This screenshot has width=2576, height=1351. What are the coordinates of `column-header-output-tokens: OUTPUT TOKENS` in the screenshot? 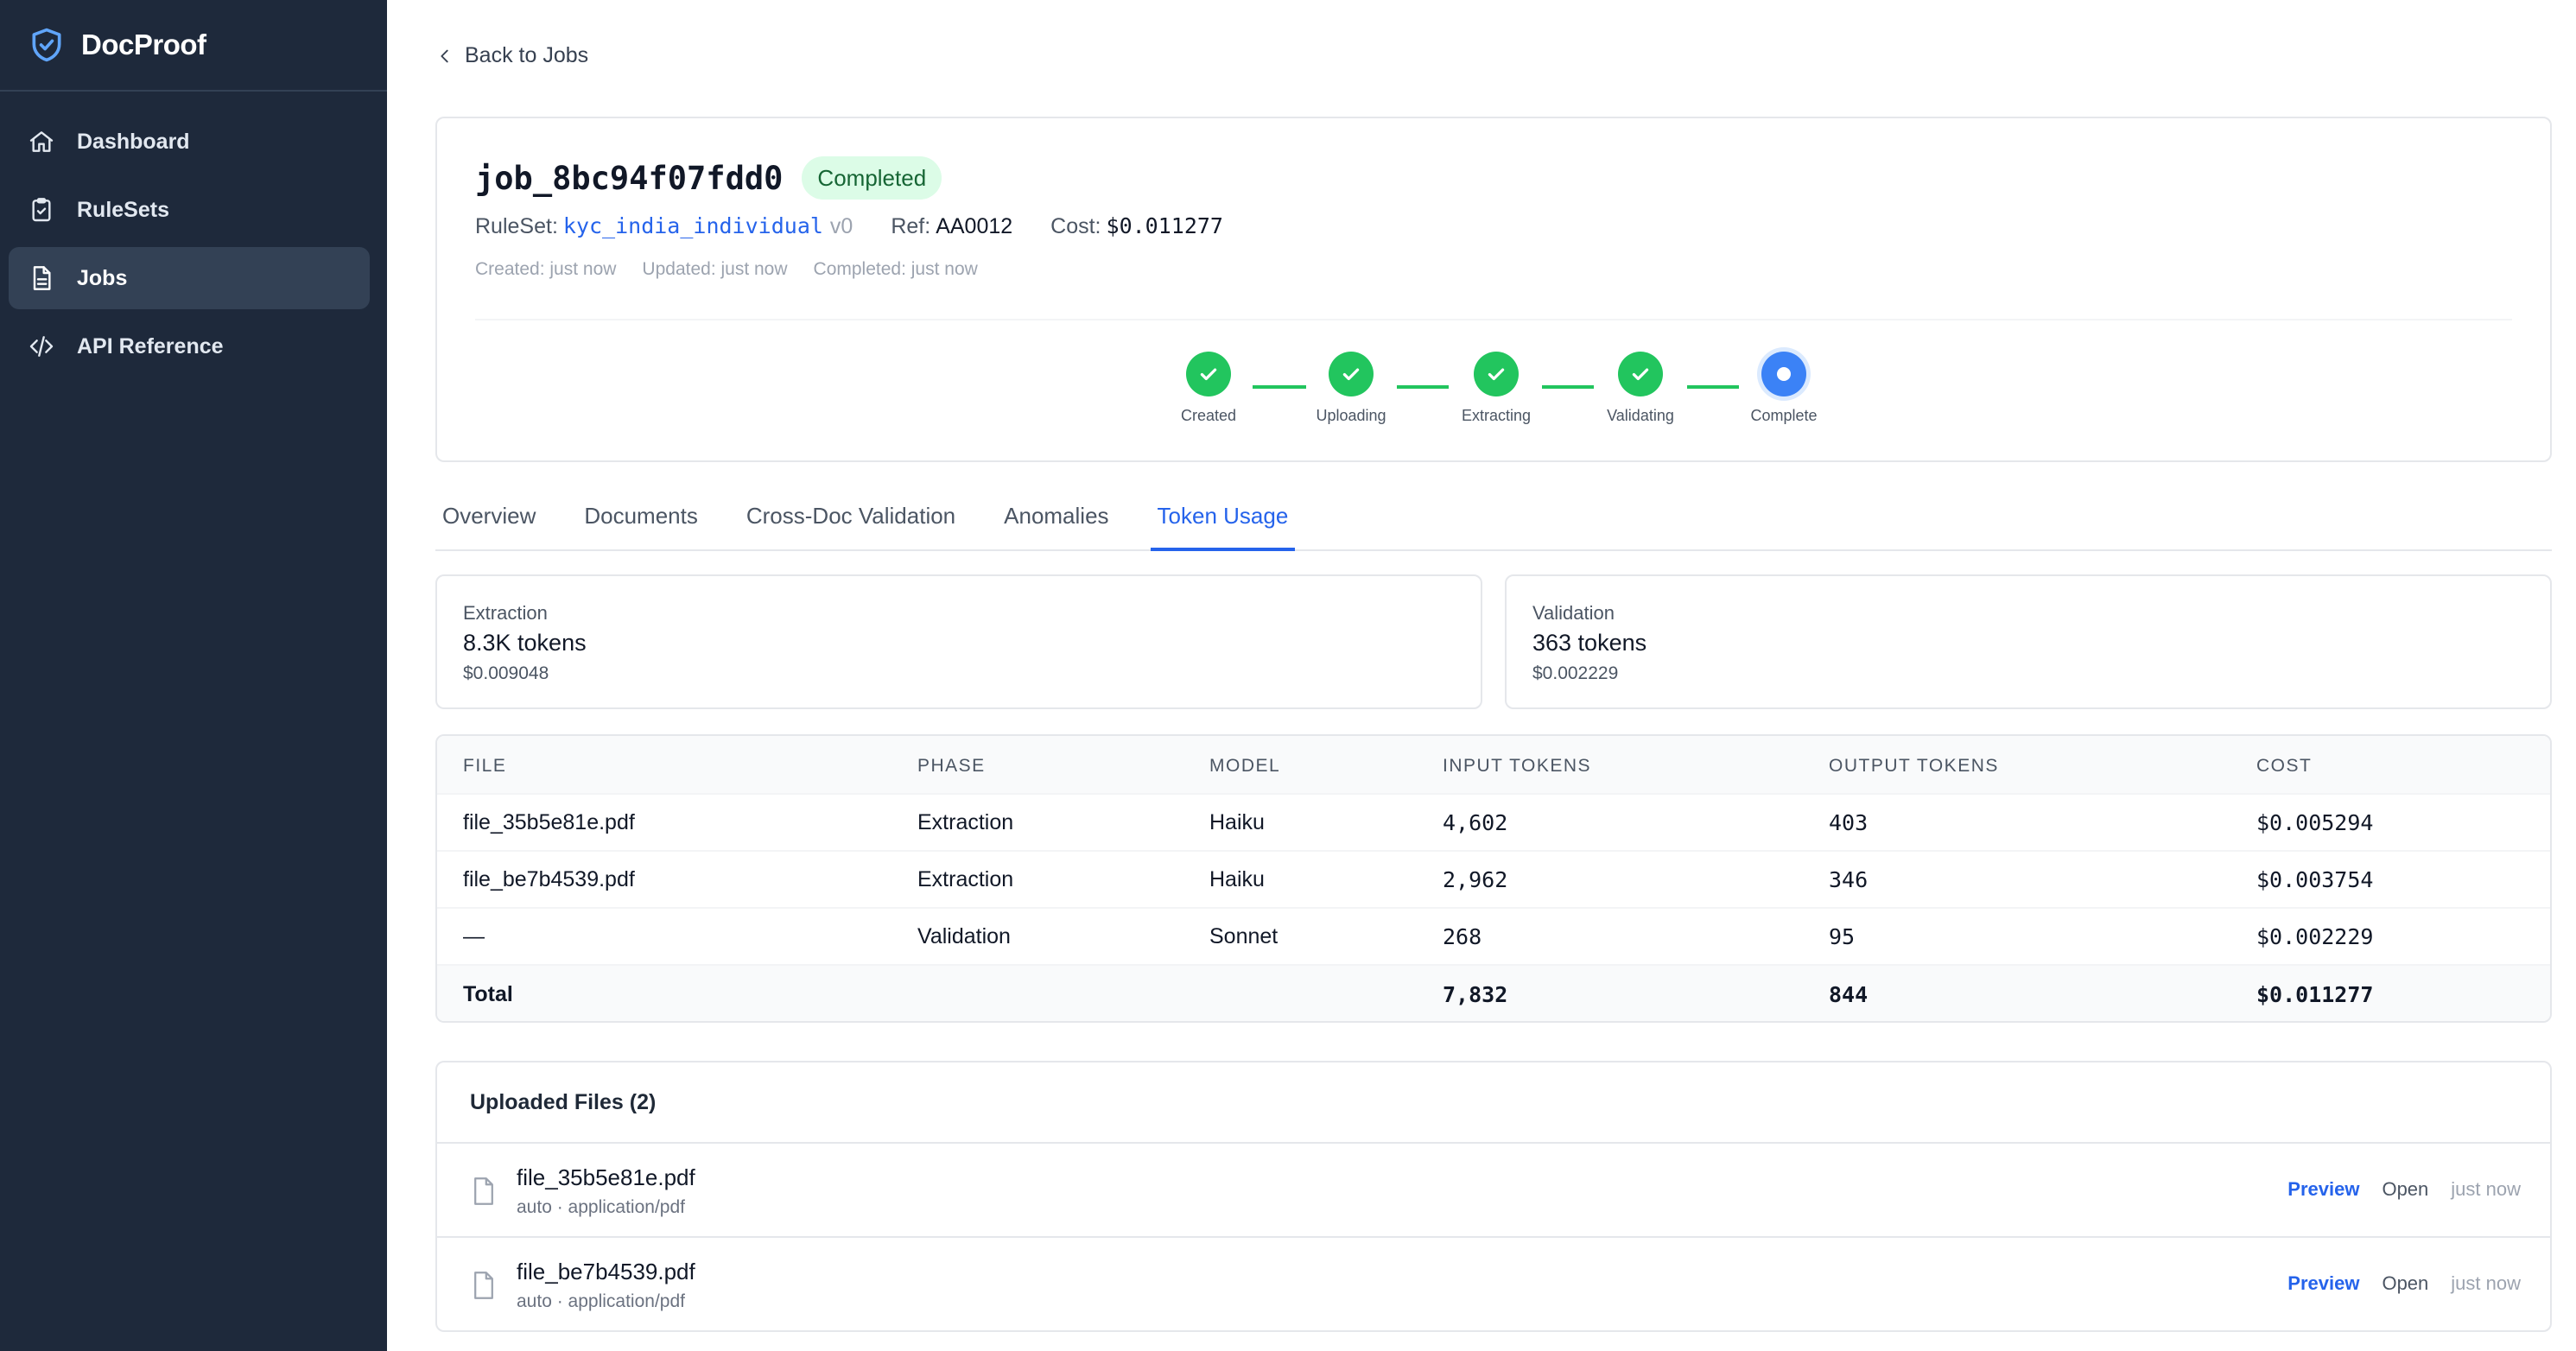 It's located at (1914, 766).